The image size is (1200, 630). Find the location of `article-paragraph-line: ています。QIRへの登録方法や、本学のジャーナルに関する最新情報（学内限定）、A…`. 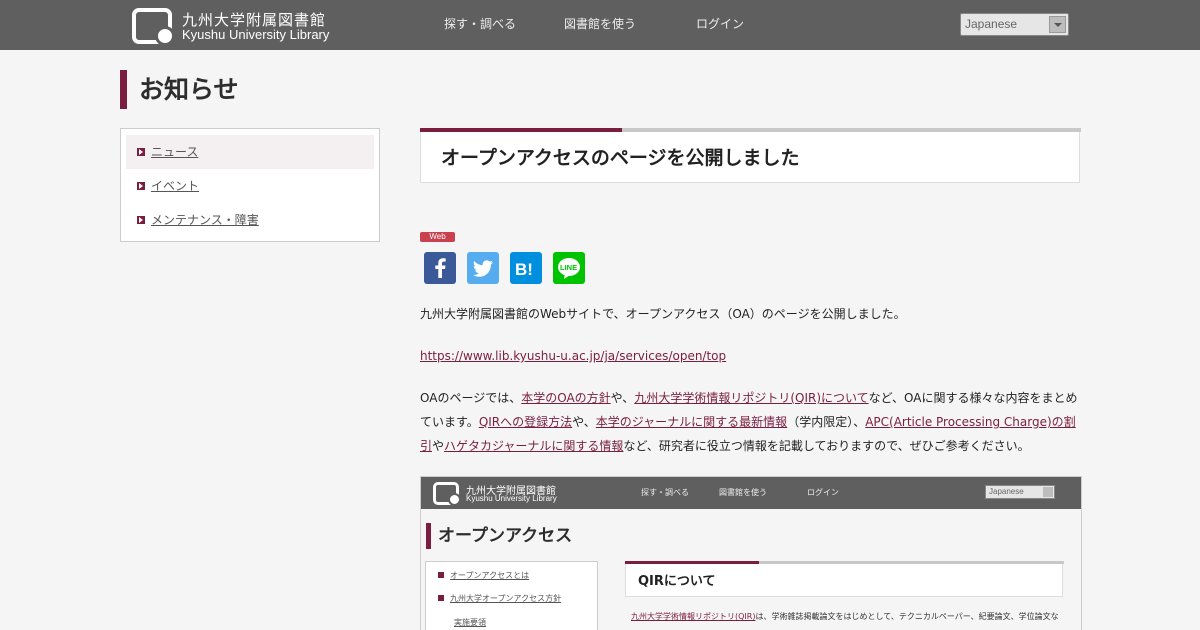

article-paragraph-line: ています。QIRへの登録方法や、本学のジャーナルに関する最新情報（学内限定）、A… is located at coordinates (748, 422).